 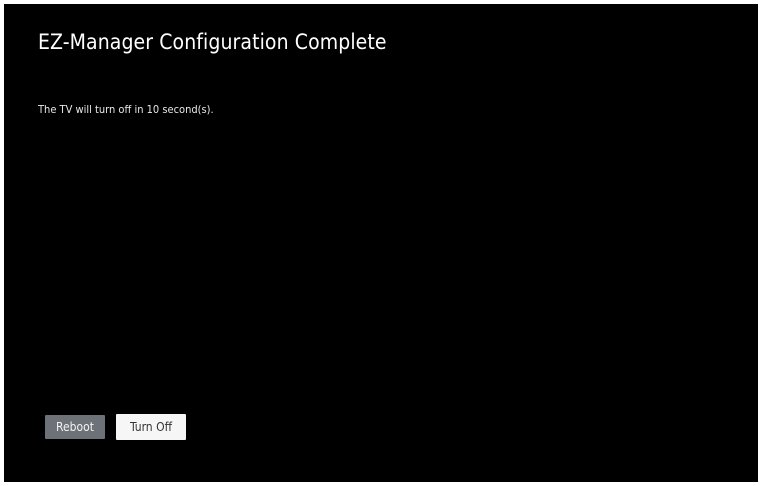 I want to click on reboot-button: Reboot, so click(x=75, y=427).